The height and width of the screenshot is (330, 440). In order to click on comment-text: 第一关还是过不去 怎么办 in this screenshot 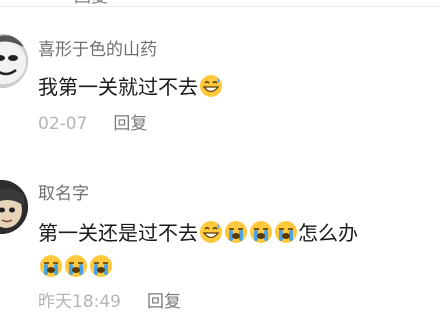, I will do `click(198, 233)`.